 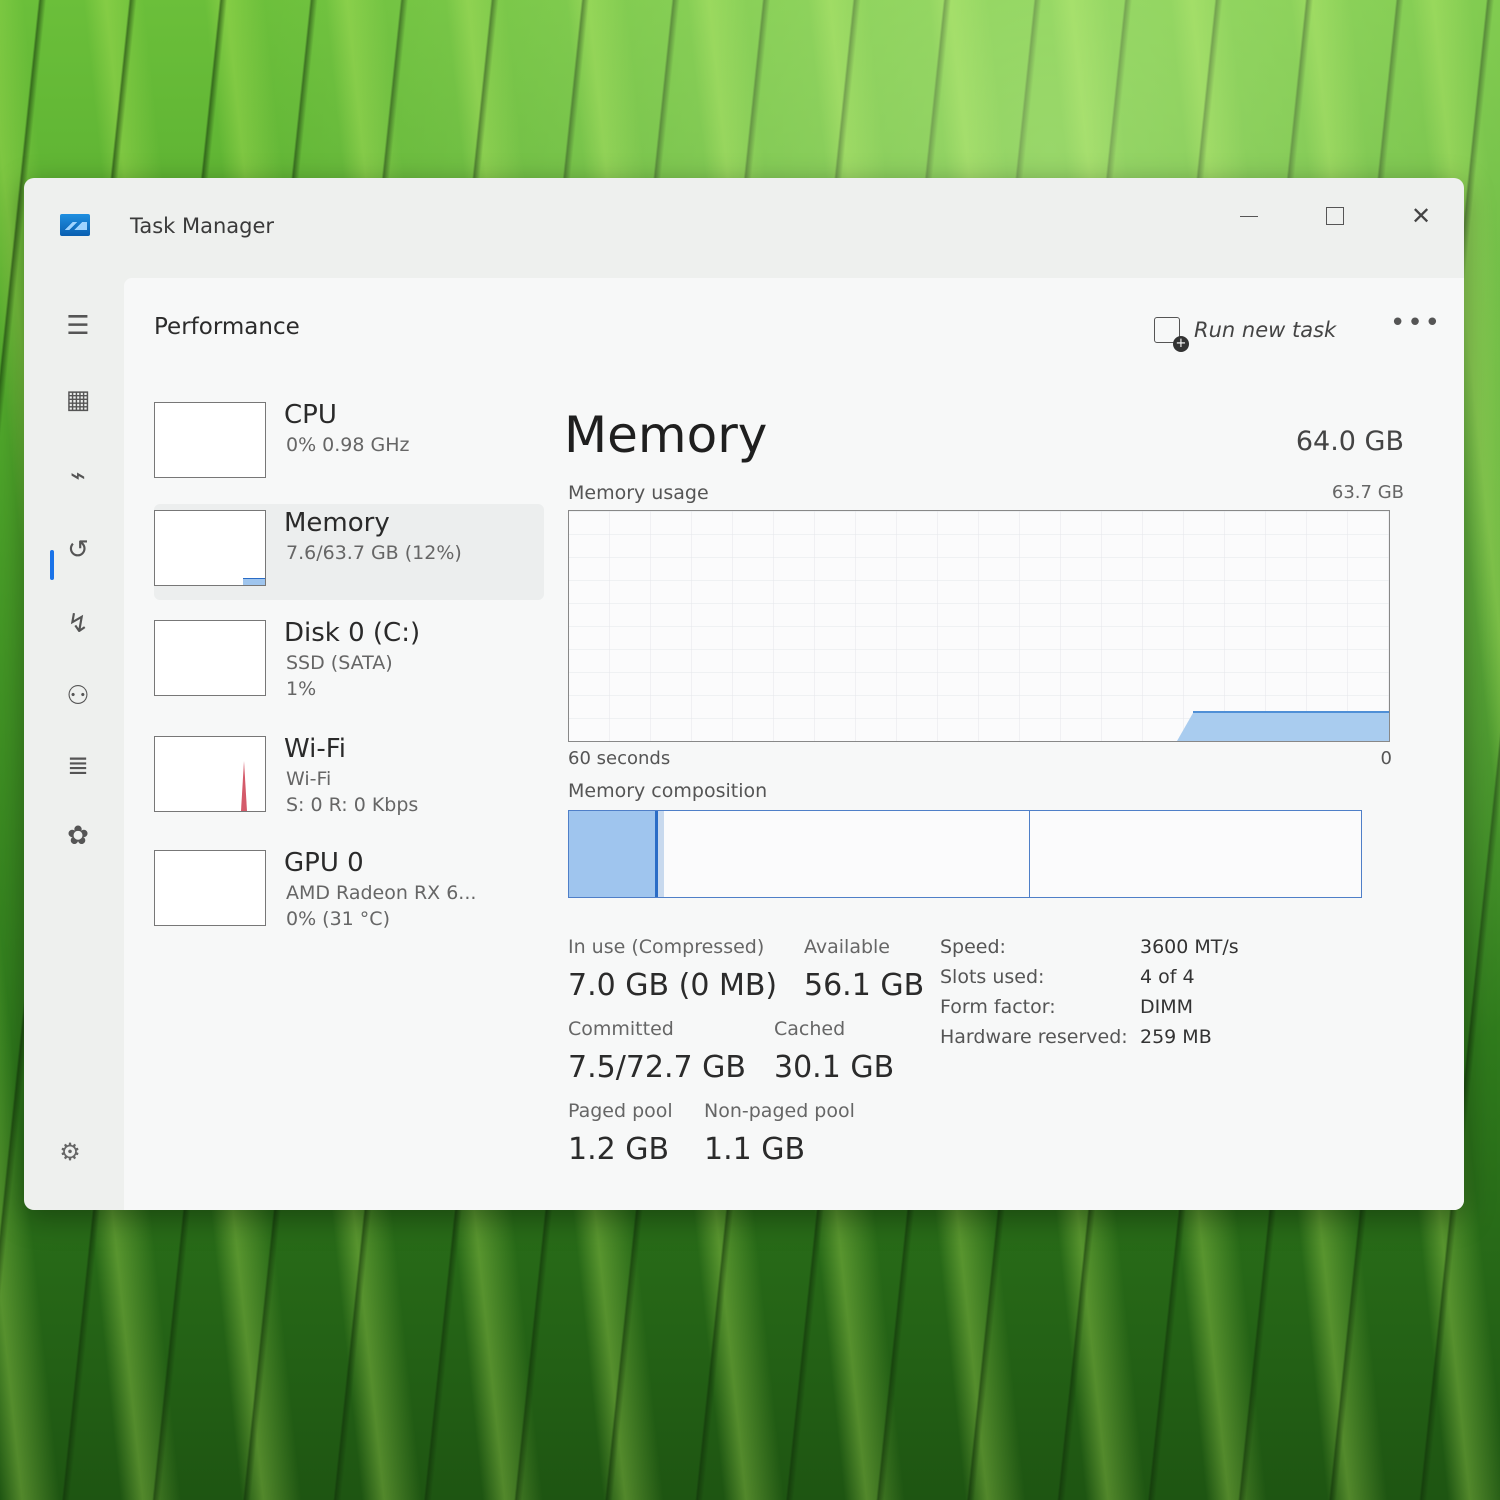 What do you see at coordinates (755, 1149) in the screenshot?
I see `non-paged-pool-value: 1.1 GB` at bounding box center [755, 1149].